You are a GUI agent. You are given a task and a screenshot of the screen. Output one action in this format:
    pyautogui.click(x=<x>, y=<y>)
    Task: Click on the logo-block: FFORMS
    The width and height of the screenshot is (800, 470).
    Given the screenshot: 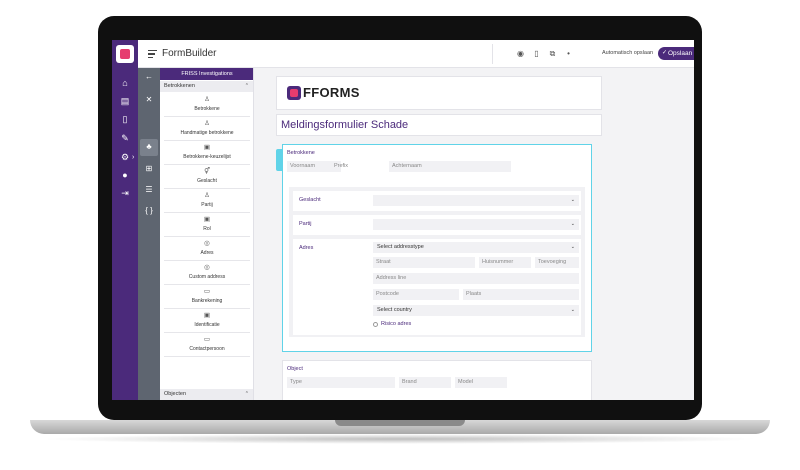 What is the action you would take?
    pyautogui.click(x=439, y=93)
    